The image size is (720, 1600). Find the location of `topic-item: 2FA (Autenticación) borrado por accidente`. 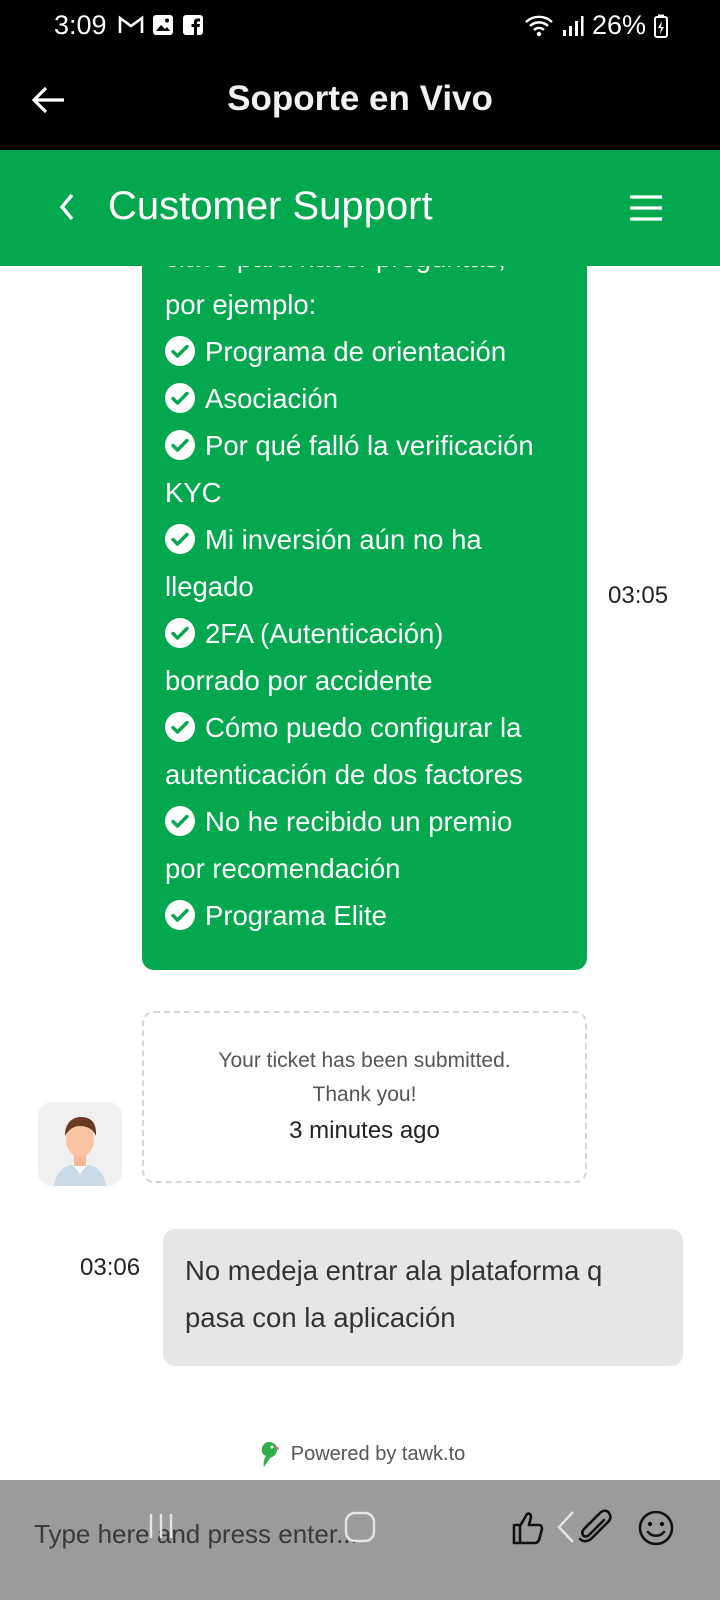

topic-item: 2FA (Autenticación) borrado por accidente is located at coordinates (365, 657).